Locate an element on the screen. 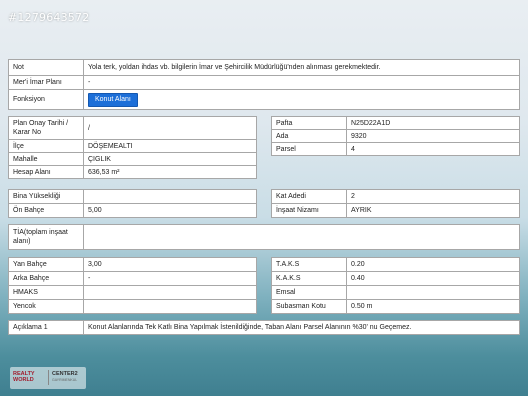 The width and height of the screenshot is (528, 396). ada-value: 9320 is located at coordinates (433, 136).